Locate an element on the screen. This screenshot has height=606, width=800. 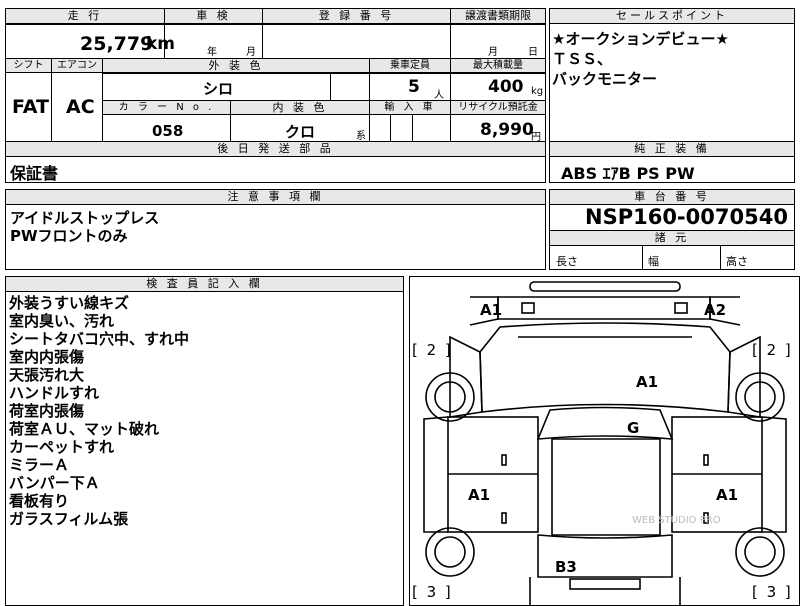
watermark: WEB STUDIO PRO is located at coordinates (676, 520).